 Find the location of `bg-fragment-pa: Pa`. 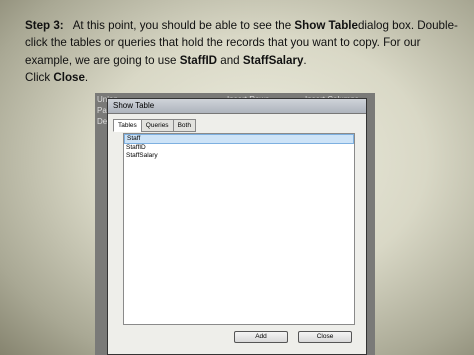

bg-fragment-pa: Pa is located at coordinates (102, 110).